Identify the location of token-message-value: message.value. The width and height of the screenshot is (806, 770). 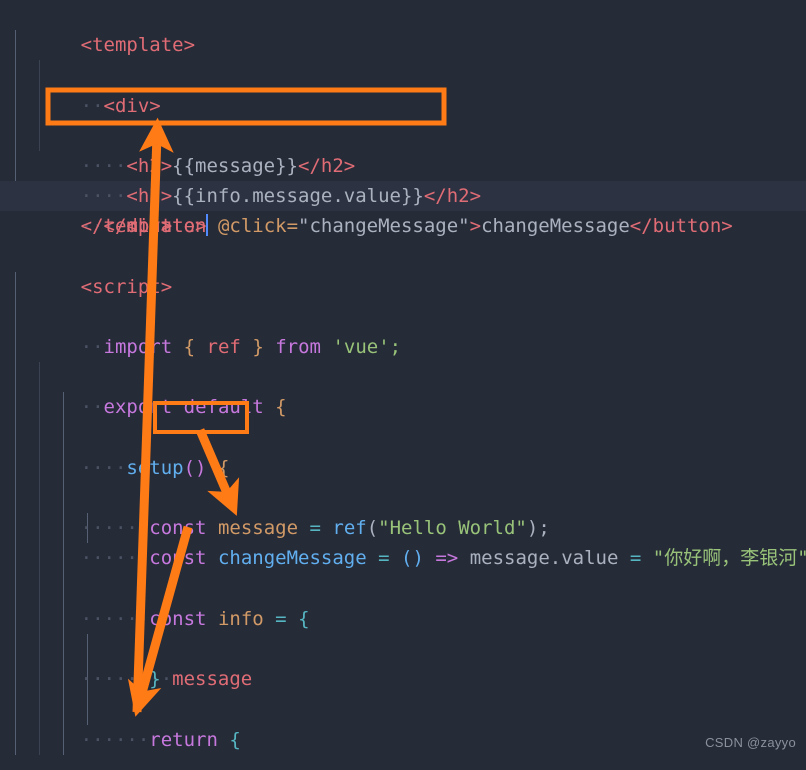
(544, 558).